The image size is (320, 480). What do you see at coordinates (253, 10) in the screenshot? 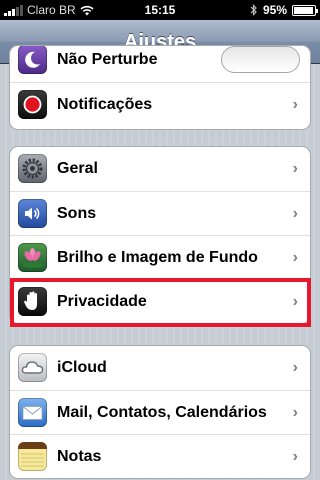
I see `bluetooth-icon` at bounding box center [253, 10].